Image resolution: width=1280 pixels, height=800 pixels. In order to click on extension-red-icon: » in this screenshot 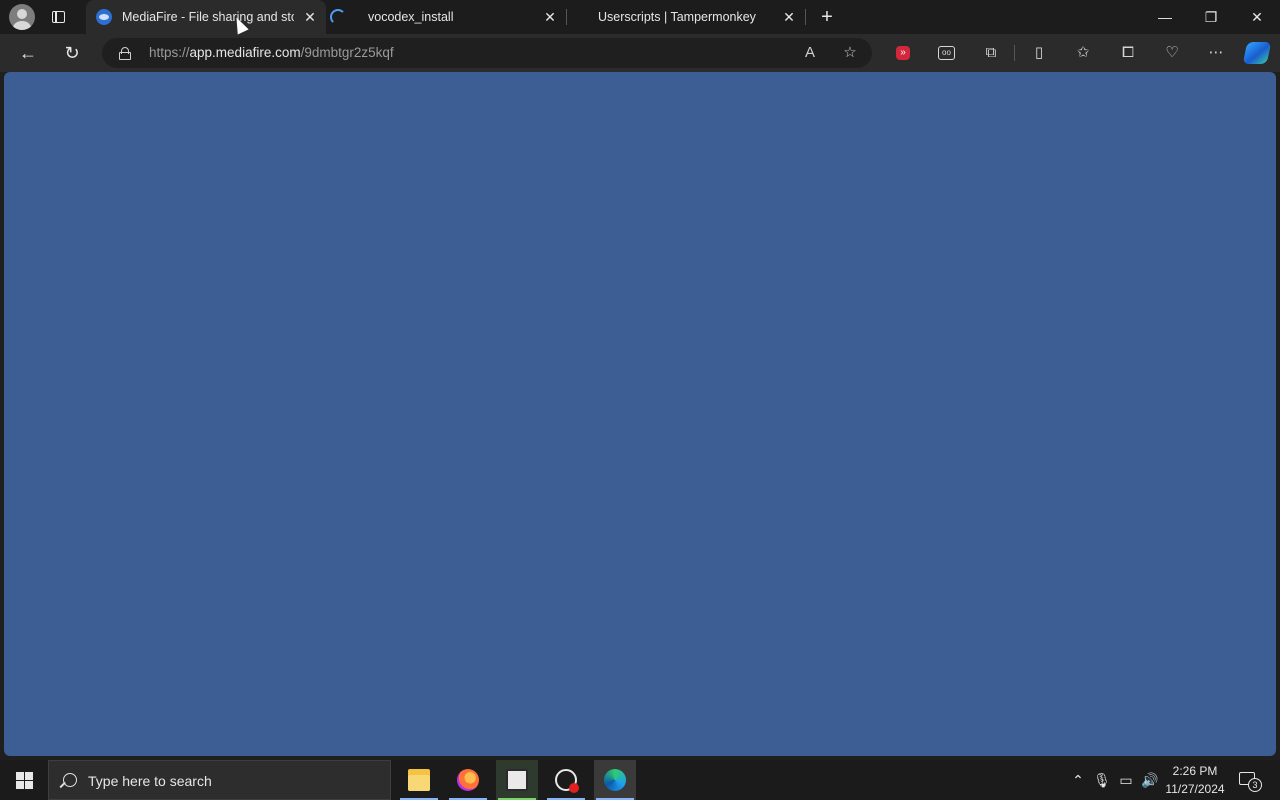, I will do `click(903, 53)`.